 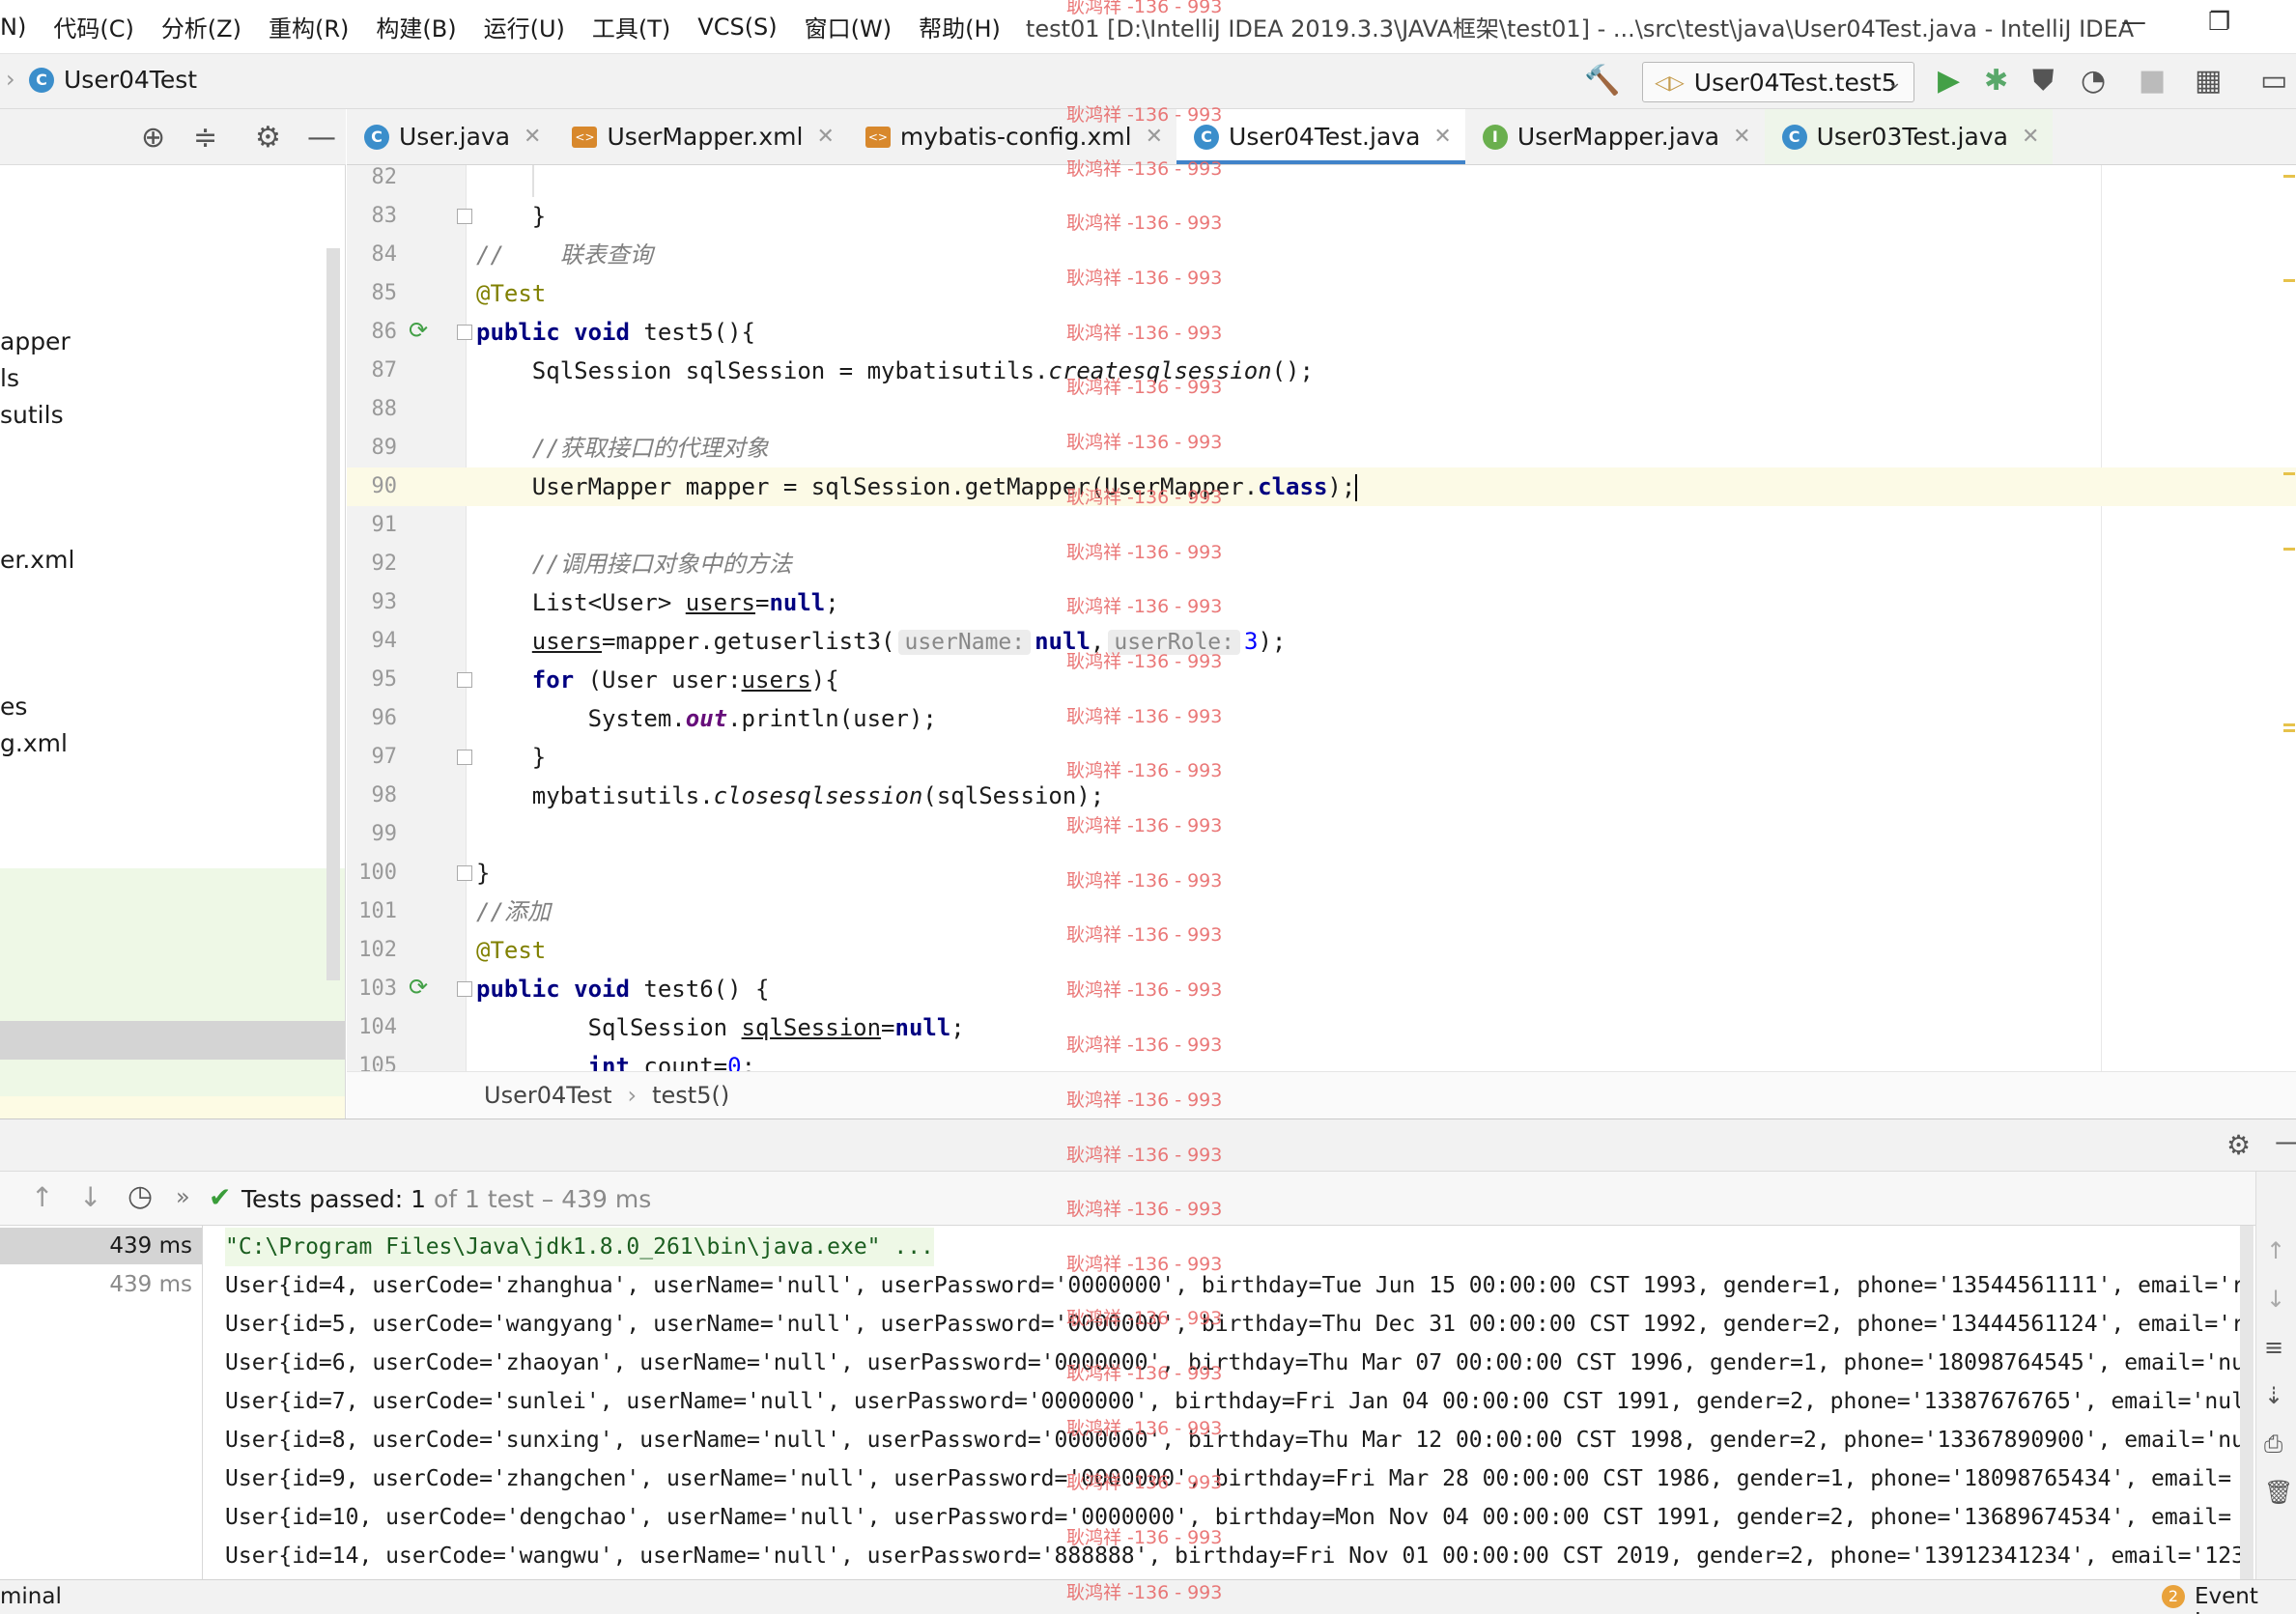 What do you see at coordinates (2094, 81) in the screenshot?
I see `profile-icon: ◔` at bounding box center [2094, 81].